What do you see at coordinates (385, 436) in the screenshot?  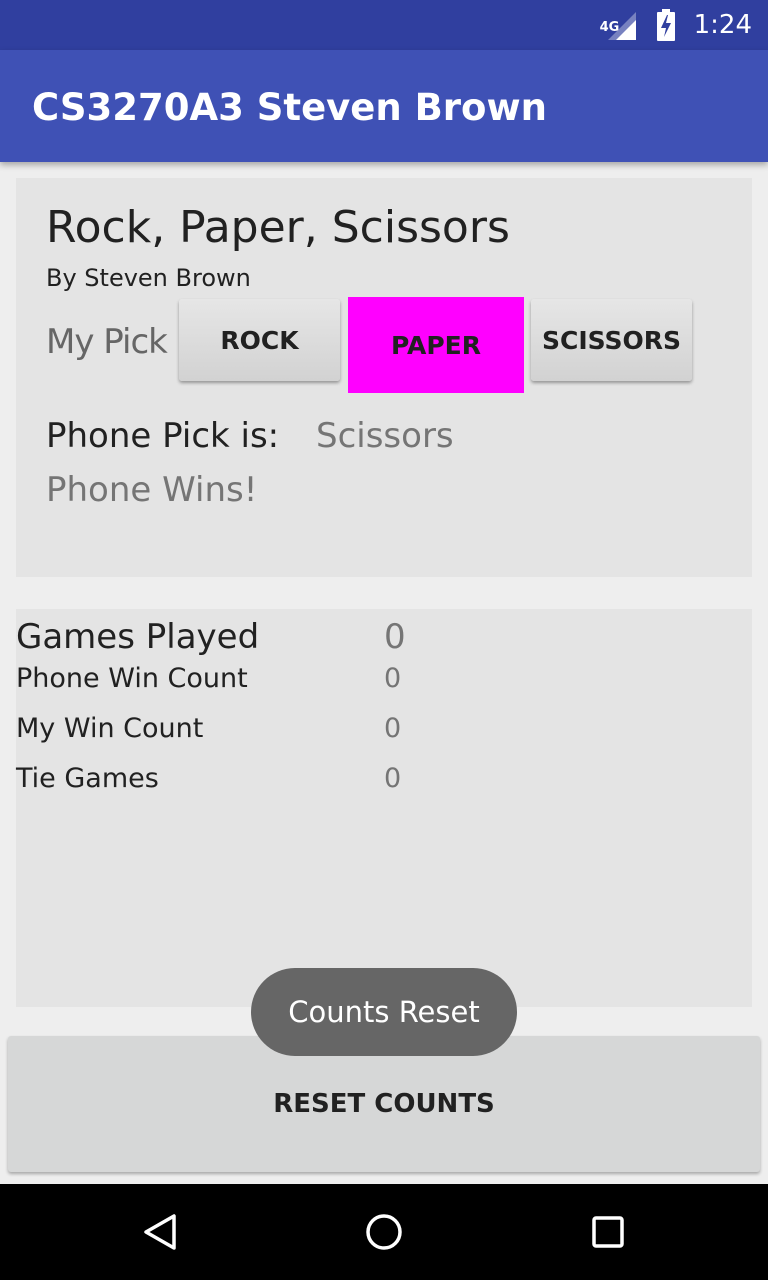 I see `phone-pick-value: Scissors` at bounding box center [385, 436].